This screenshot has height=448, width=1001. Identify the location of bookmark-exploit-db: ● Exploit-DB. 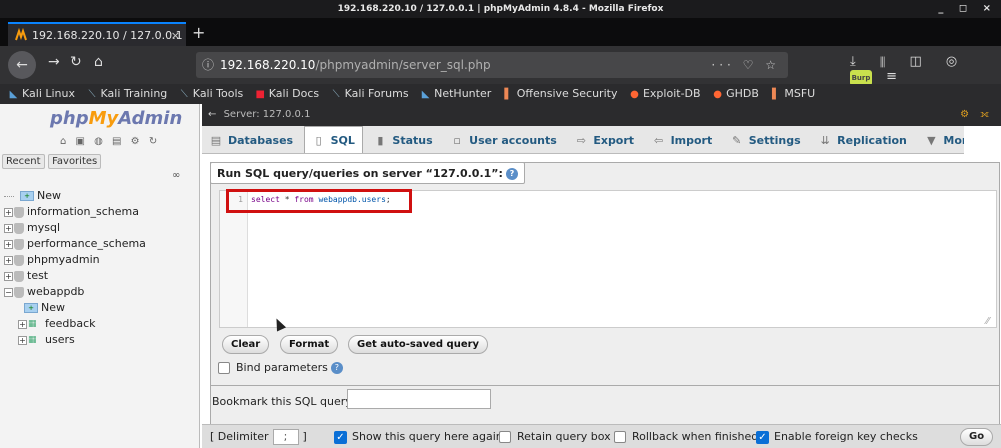
(664, 94).